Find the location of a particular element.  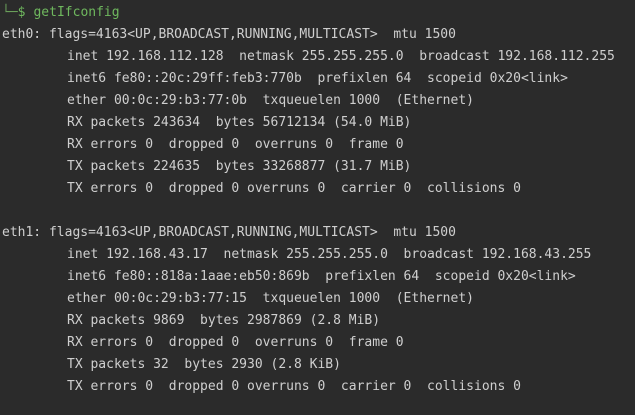

command-text: getIfconfig is located at coordinates (76, 12).